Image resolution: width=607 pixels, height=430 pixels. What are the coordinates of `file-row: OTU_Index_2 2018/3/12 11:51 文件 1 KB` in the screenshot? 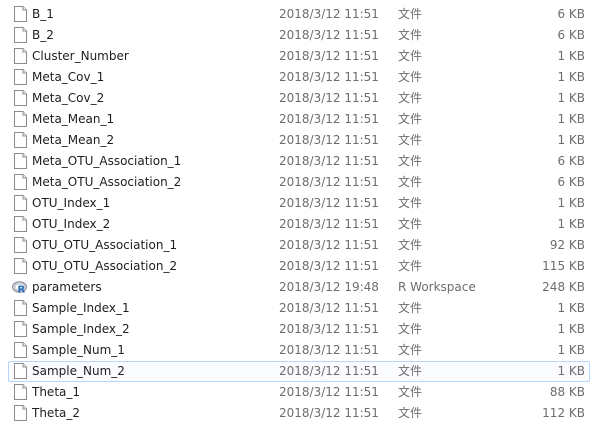 It's located at (303, 224).